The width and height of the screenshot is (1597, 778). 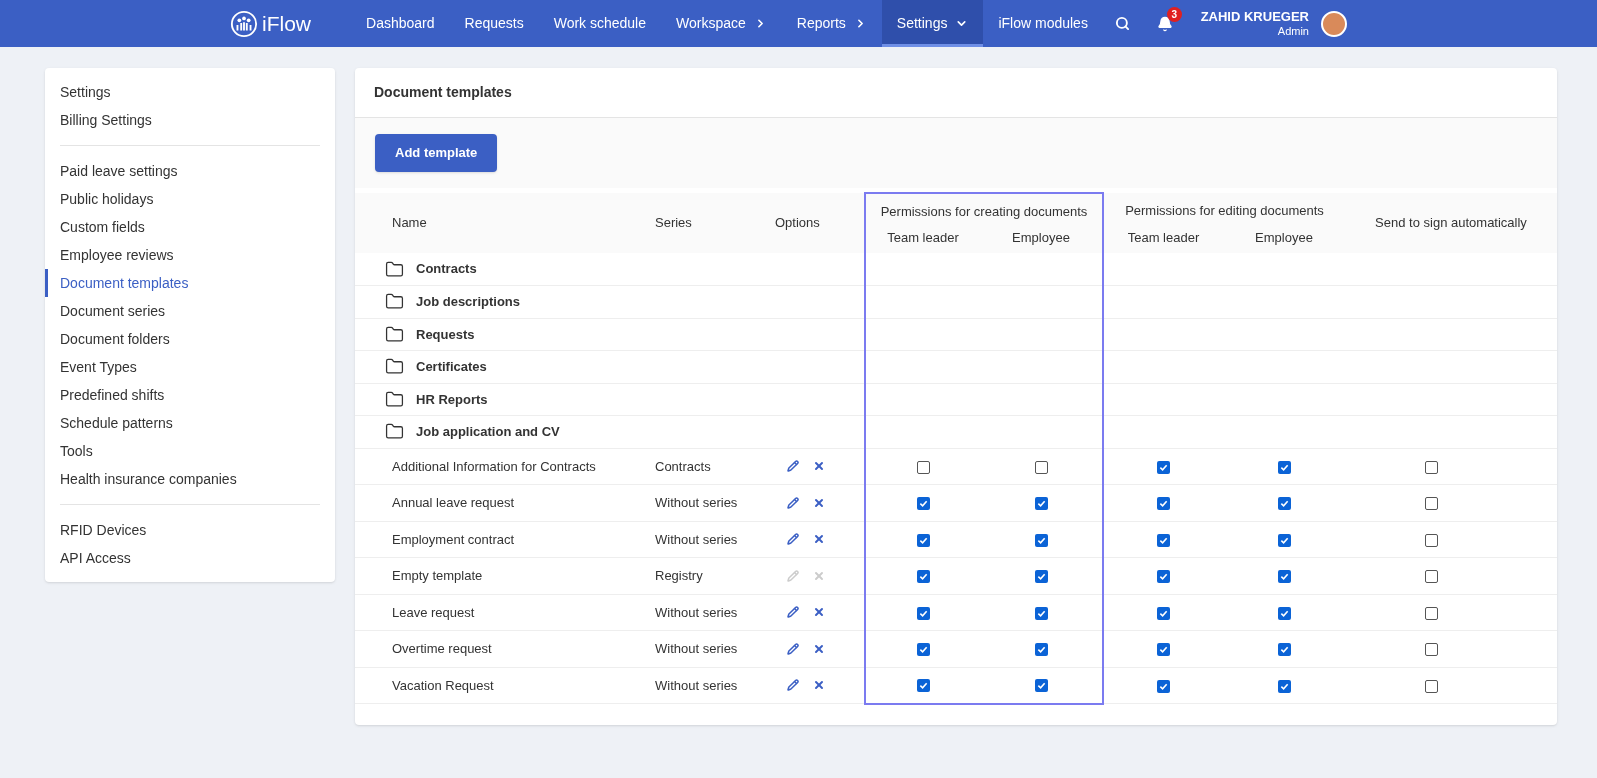 I want to click on nav-item: Settings, so click(x=932, y=23).